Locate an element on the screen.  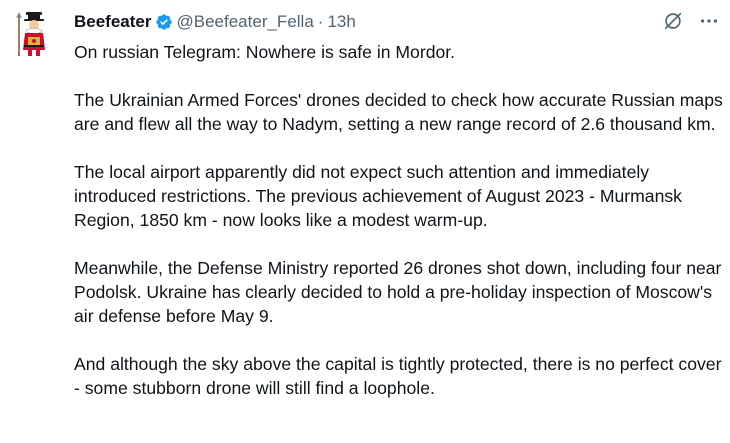
tweet-header: Beefeater @Beefeater_Fella · 13h is located at coordinates (215, 22).